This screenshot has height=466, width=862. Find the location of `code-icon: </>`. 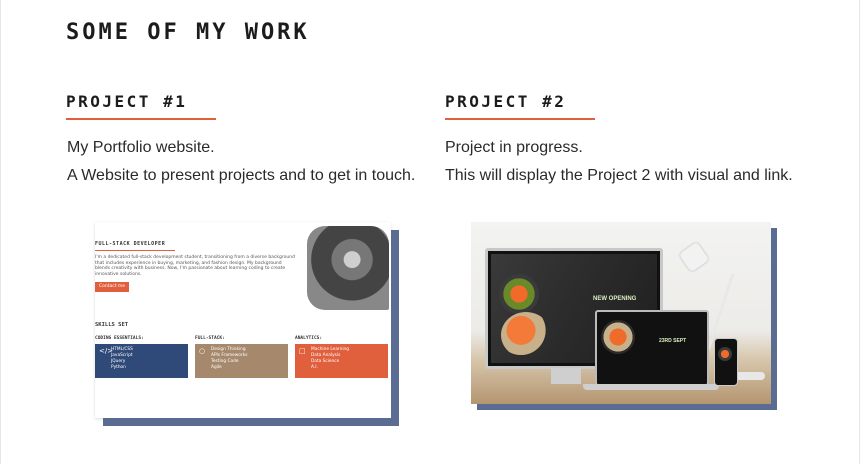

code-icon: </> is located at coordinates (106, 351).